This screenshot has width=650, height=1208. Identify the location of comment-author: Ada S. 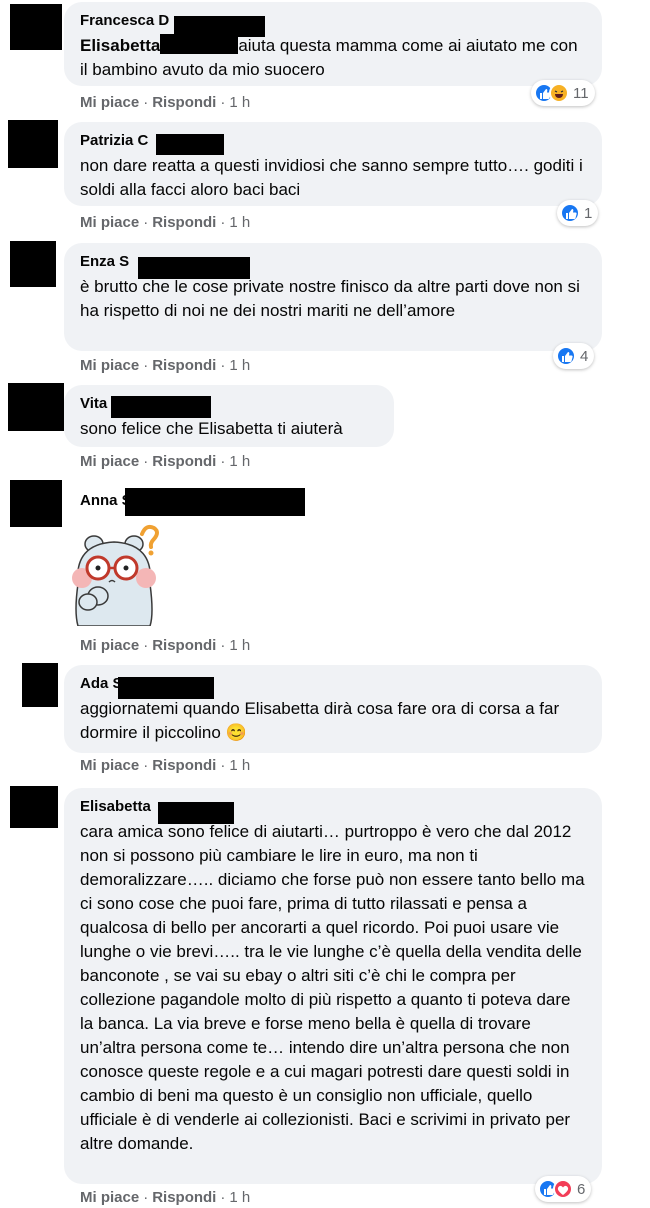
(101, 683).